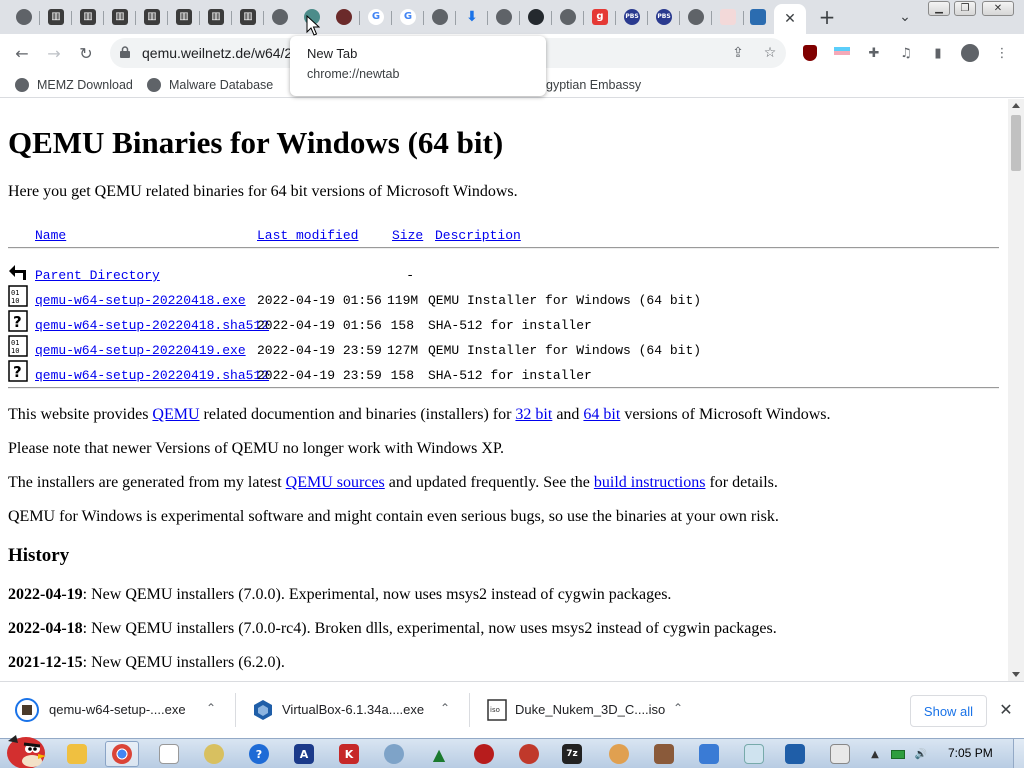 The height and width of the screenshot is (768, 1024). Describe the element at coordinates (120, 17) in the screenshot. I see `tab-film-3: ▥` at that location.